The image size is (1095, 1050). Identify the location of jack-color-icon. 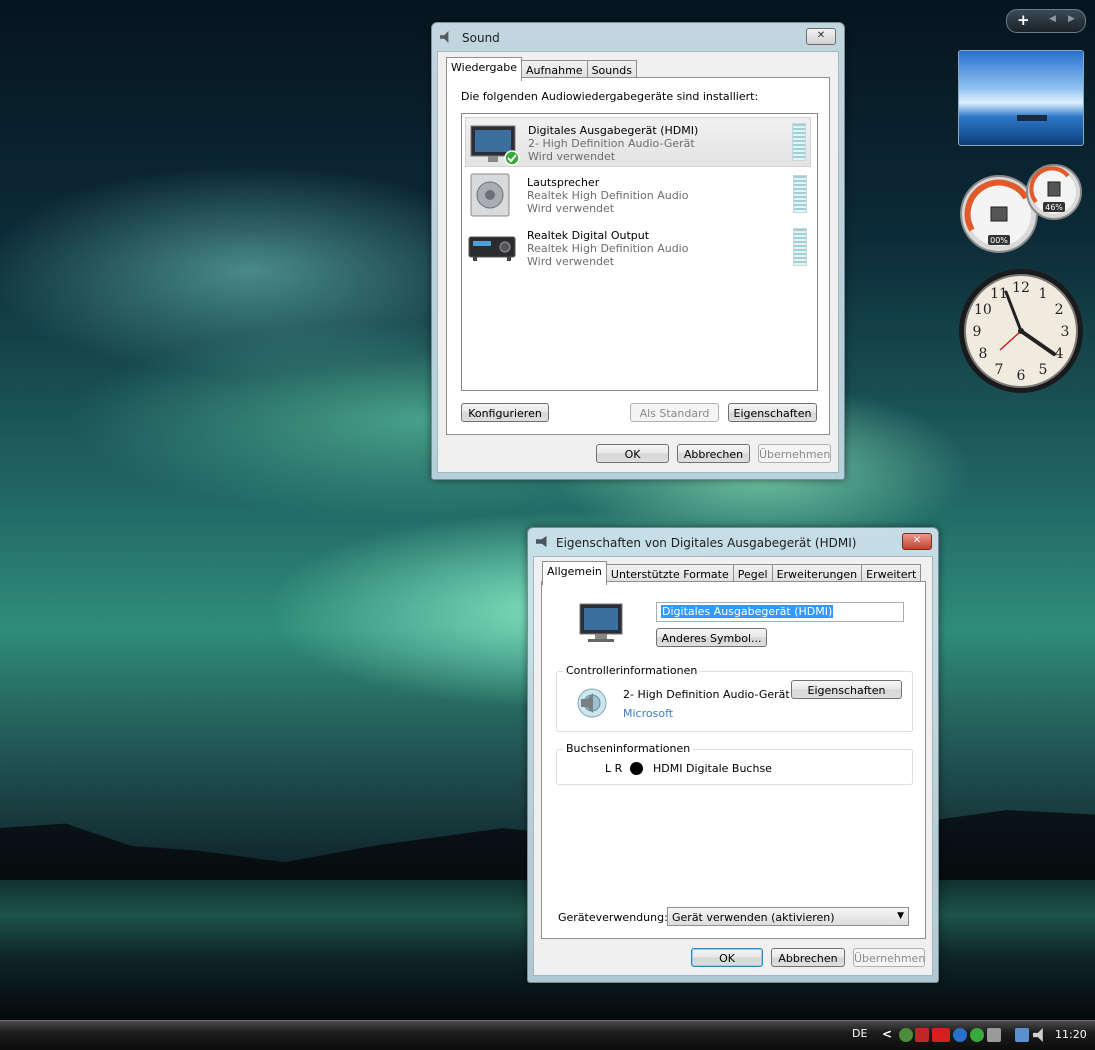
(636, 768).